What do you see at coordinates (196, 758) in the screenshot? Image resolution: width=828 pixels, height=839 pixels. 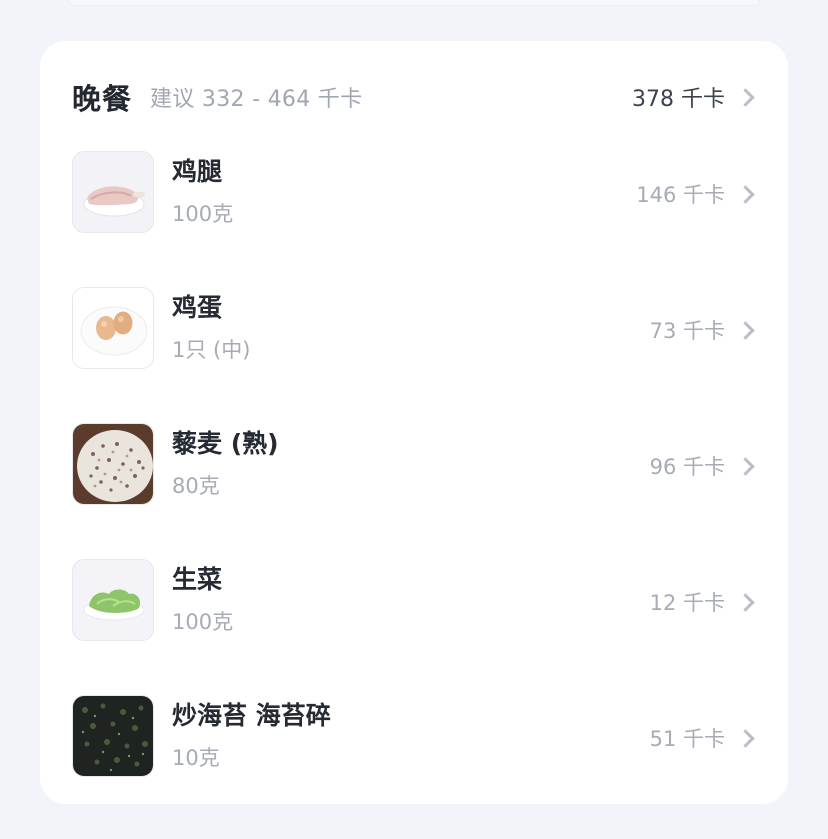 I see `food-amount: 10克` at bounding box center [196, 758].